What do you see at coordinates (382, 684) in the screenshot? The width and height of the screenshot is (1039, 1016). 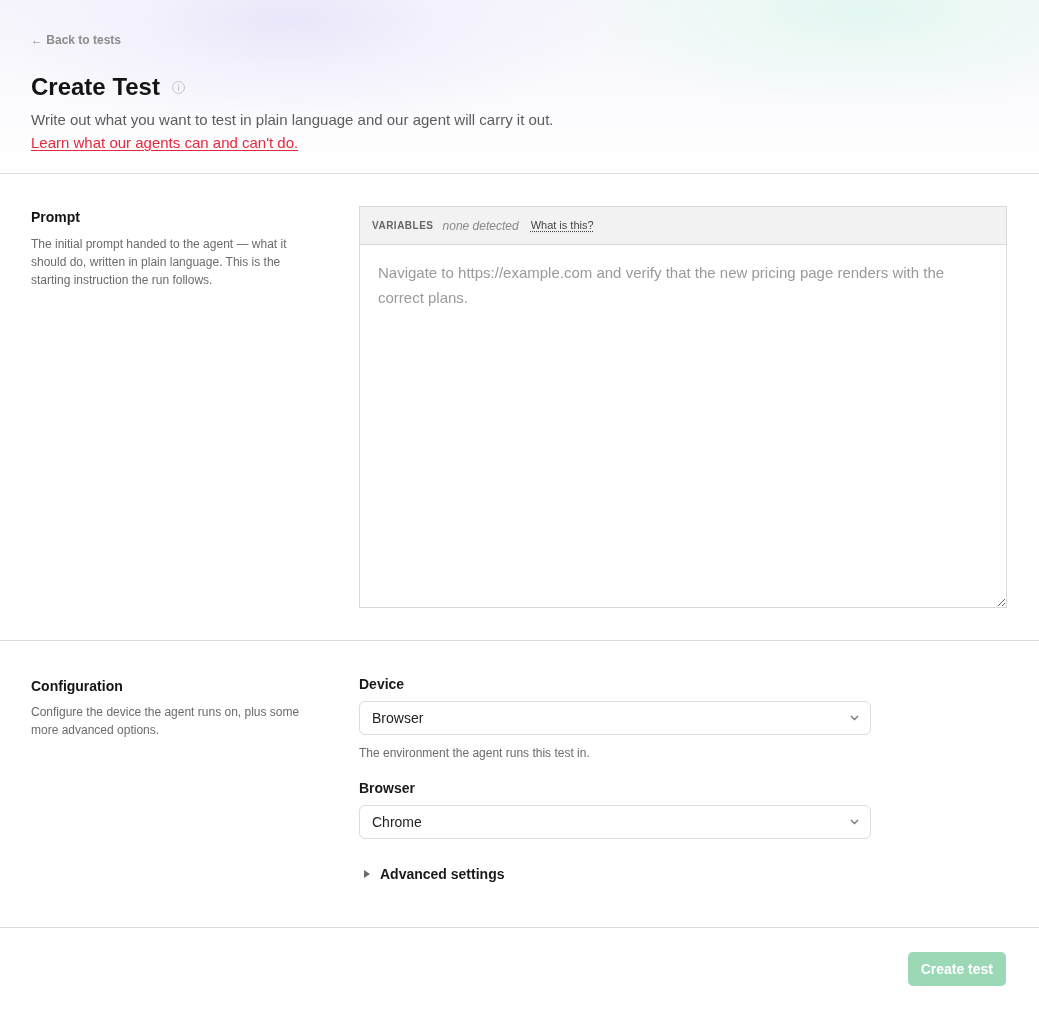 I see `field-label: Device` at bounding box center [382, 684].